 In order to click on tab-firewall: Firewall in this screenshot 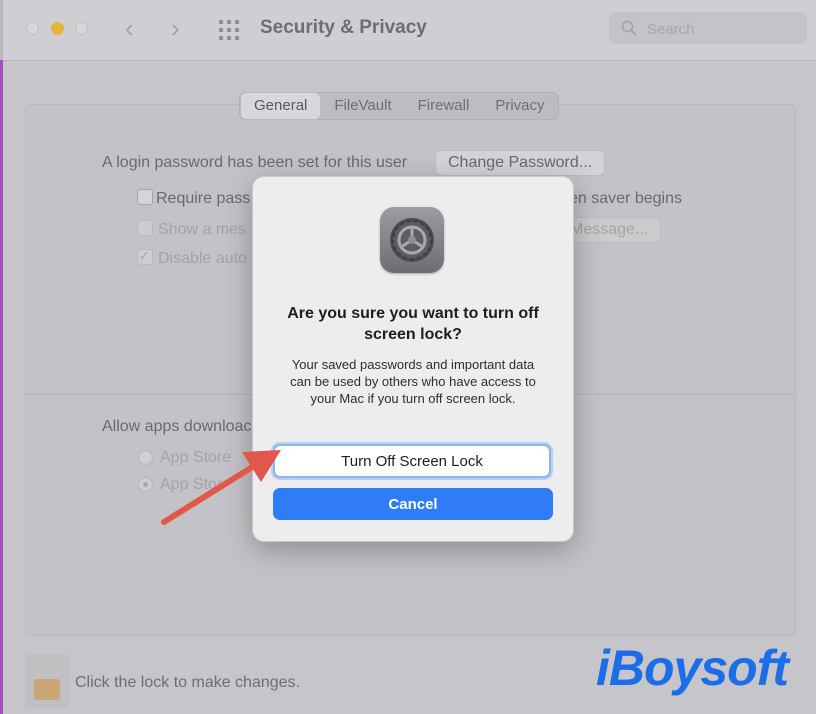, I will do `click(444, 106)`.